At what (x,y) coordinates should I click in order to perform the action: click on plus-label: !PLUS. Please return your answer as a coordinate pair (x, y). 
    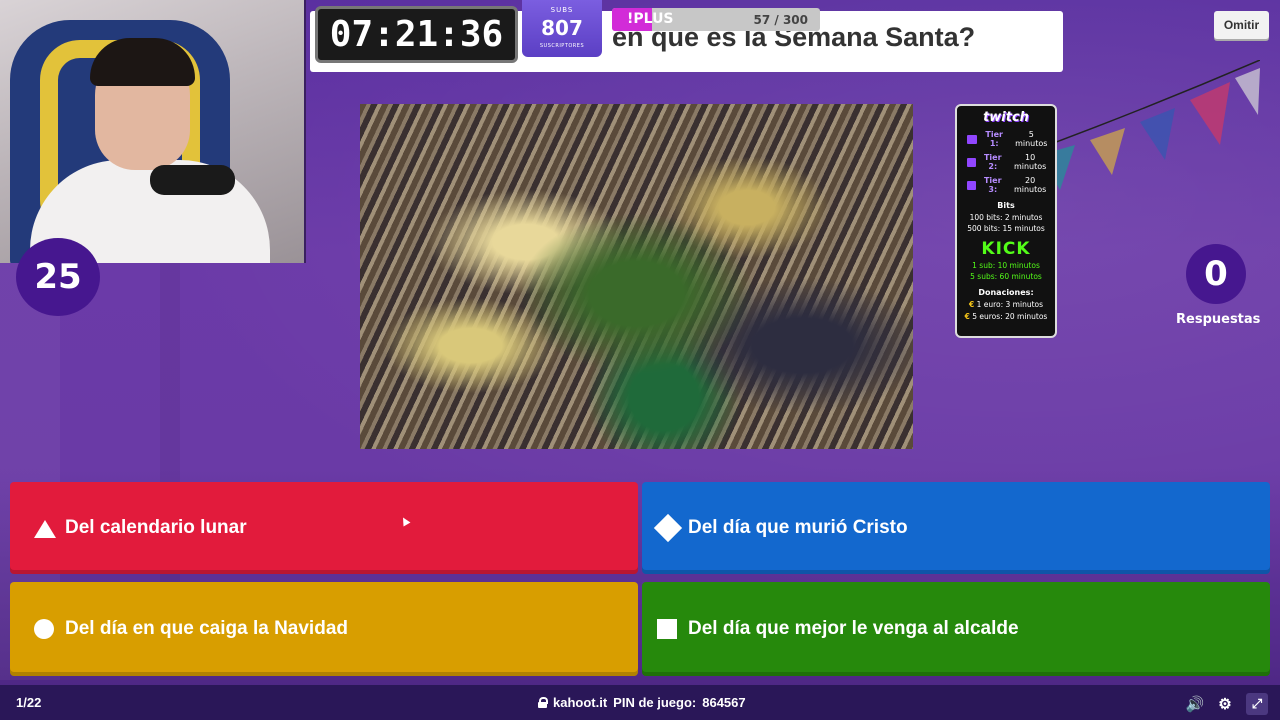
    Looking at the image, I should click on (650, 19).